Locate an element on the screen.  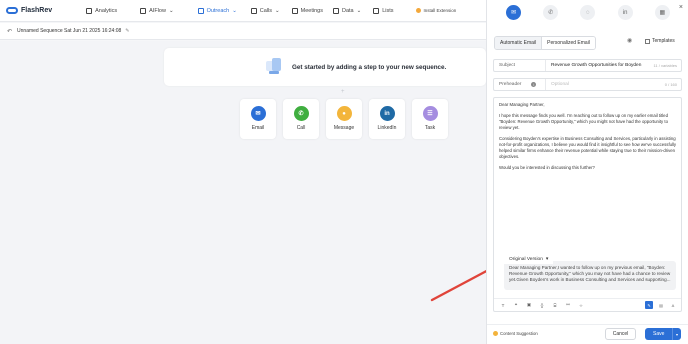
message-channel-icon: ◌ is located at coordinates (588, 12).